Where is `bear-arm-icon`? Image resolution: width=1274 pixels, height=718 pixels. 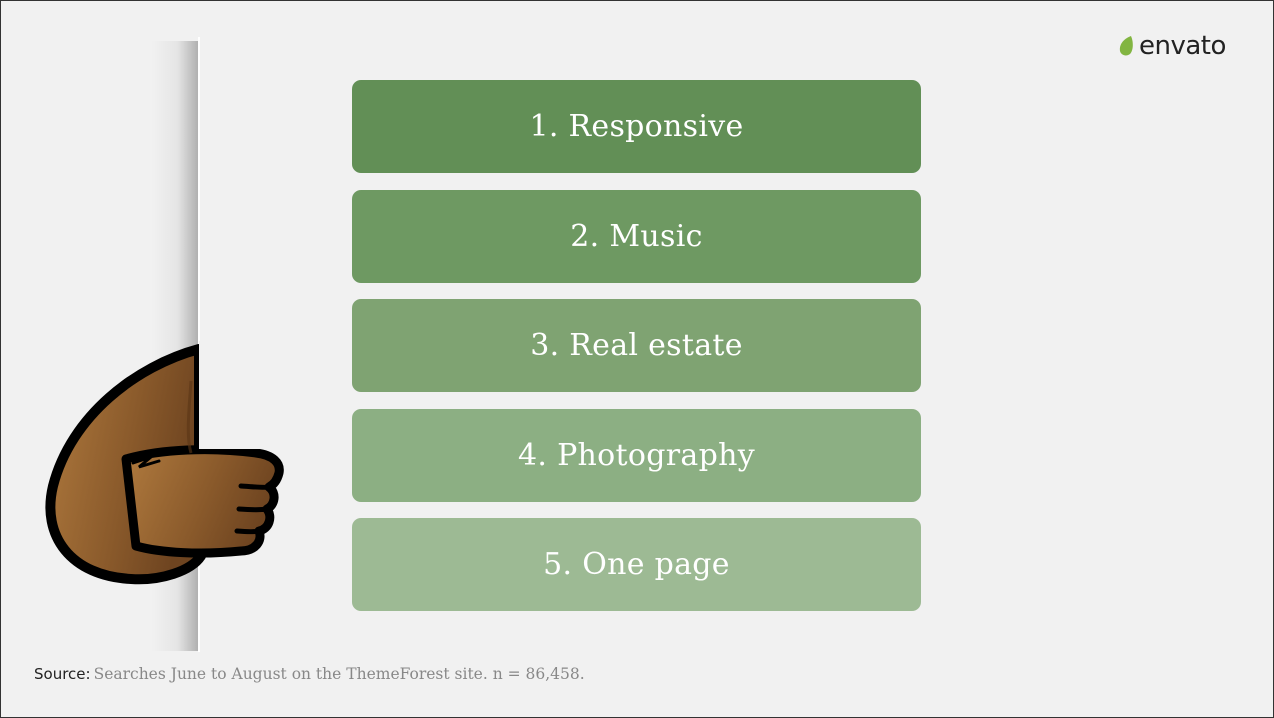
bear-arm-icon is located at coordinates (168, 463).